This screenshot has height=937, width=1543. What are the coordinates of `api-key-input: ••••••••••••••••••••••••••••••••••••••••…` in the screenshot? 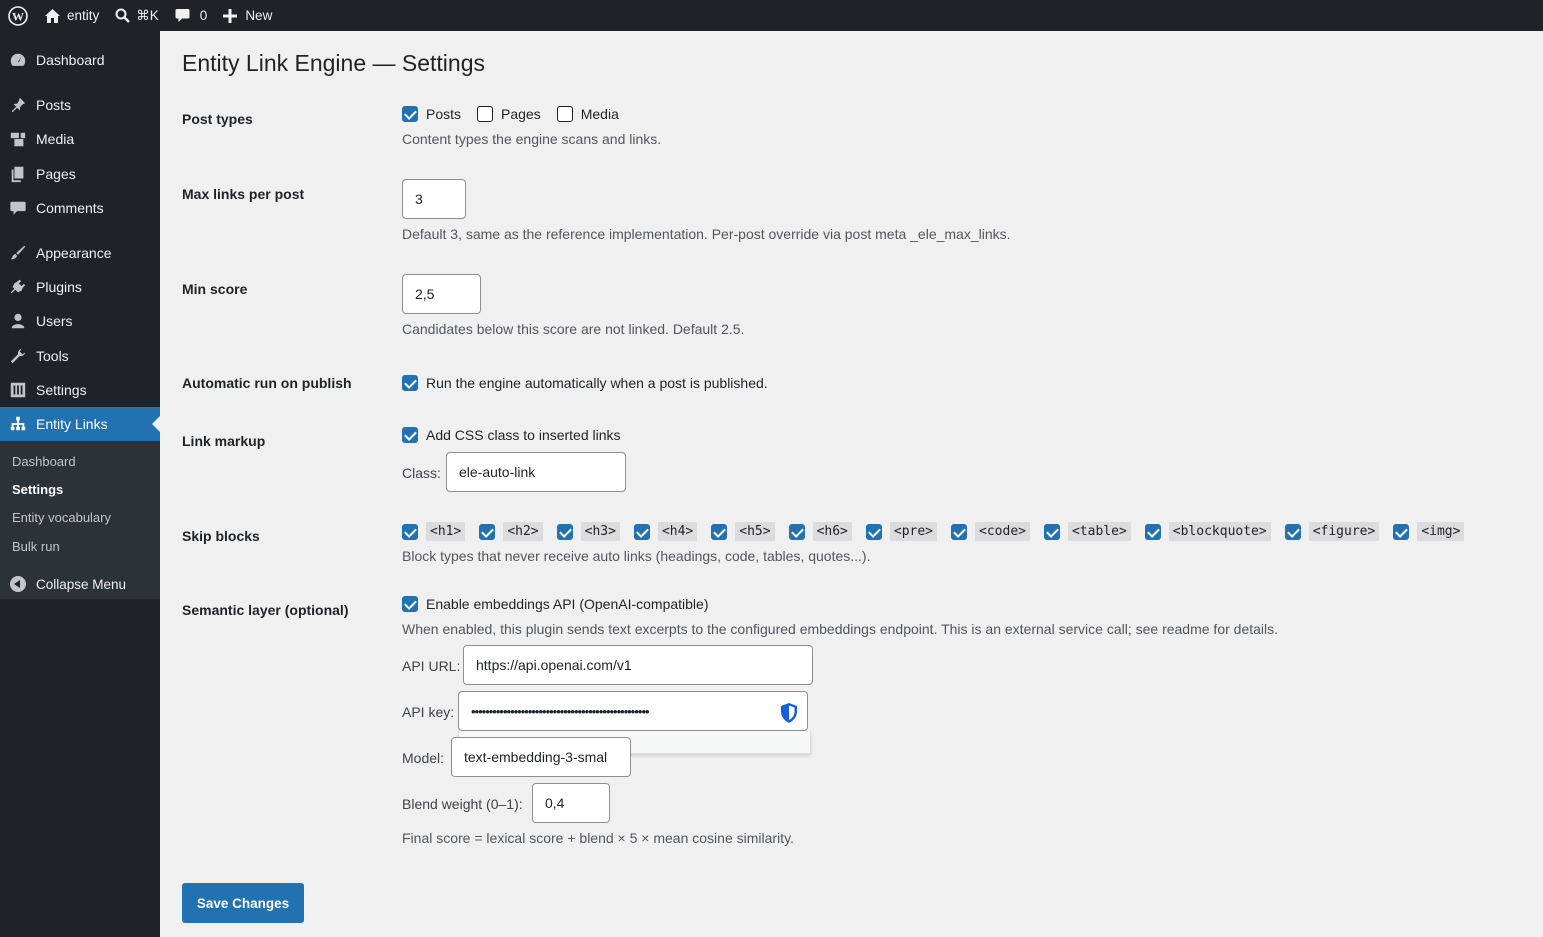 It's located at (633, 711).